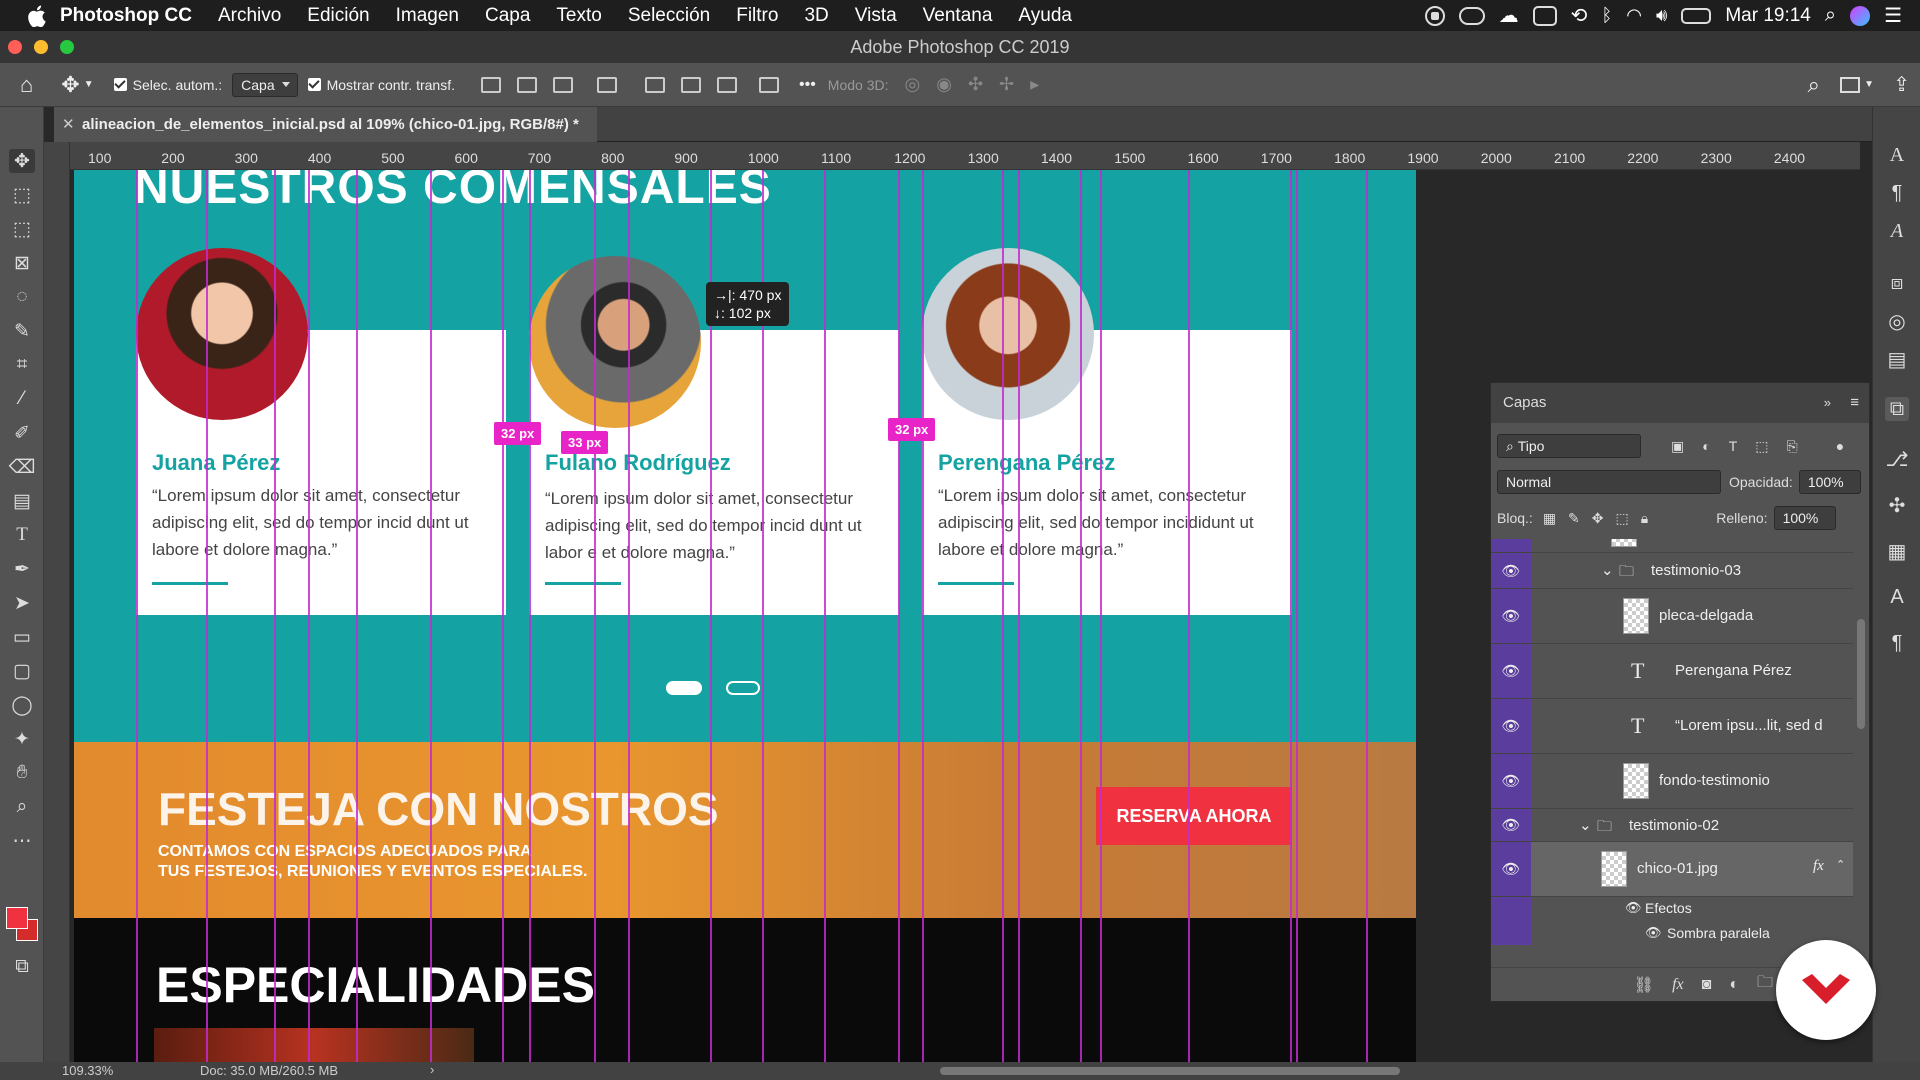 The height and width of the screenshot is (1080, 1920). I want to click on rounded-rectangle-tool-icon: ▢, so click(22, 671).